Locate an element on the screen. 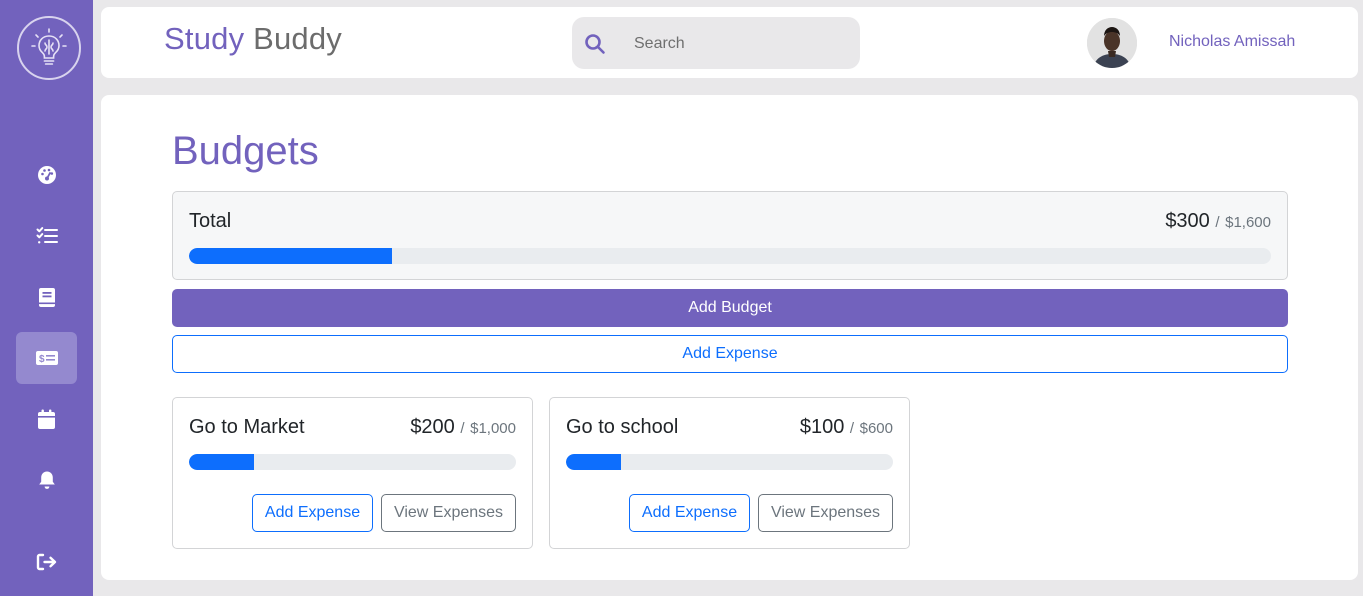 The image size is (1363, 596). budget-name: Go to school is located at coordinates (622, 427).